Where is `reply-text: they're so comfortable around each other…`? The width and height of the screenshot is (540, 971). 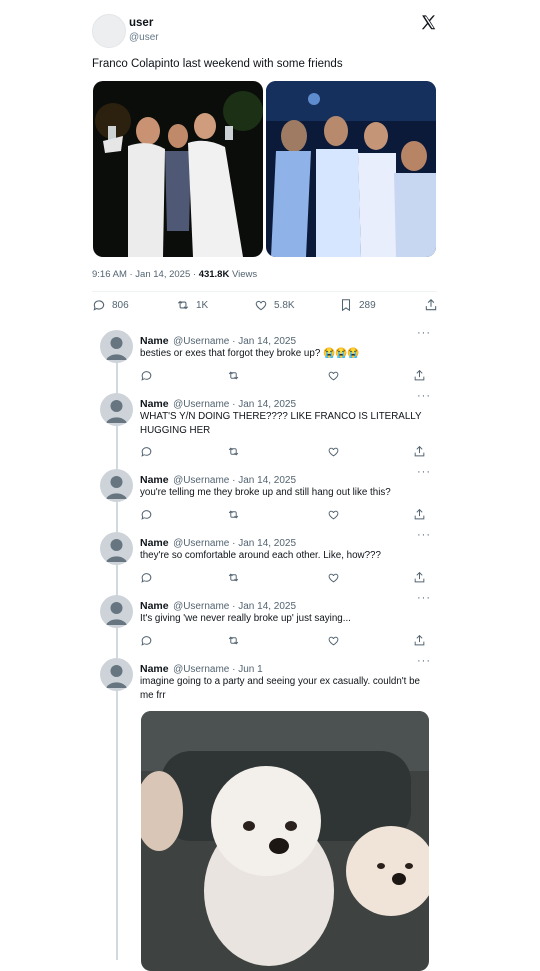
reply-text: they're so comfortable around each other… is located at coordinates (260, 555).